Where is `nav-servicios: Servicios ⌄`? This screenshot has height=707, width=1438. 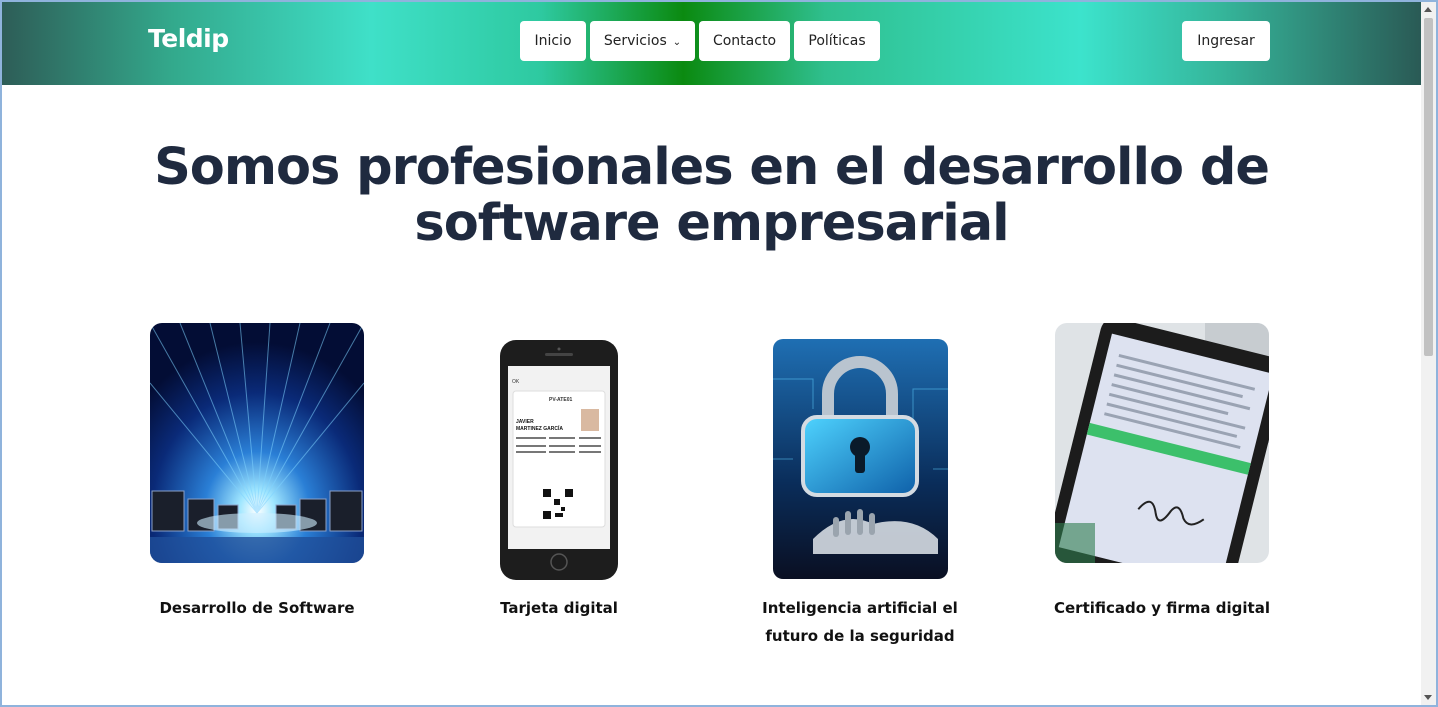
nav-servicios: Servicios ⌄ is located at coordinates (642, 41).